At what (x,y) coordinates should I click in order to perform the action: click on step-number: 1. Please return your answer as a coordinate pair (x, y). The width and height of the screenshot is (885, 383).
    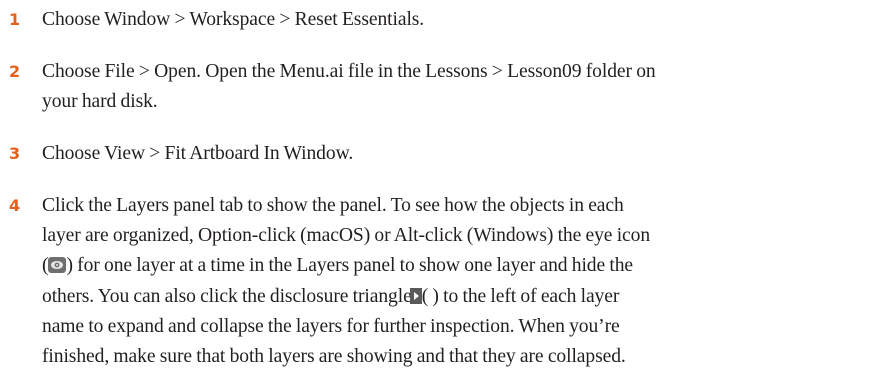
    Looking at the image, I should click on (15, 19).